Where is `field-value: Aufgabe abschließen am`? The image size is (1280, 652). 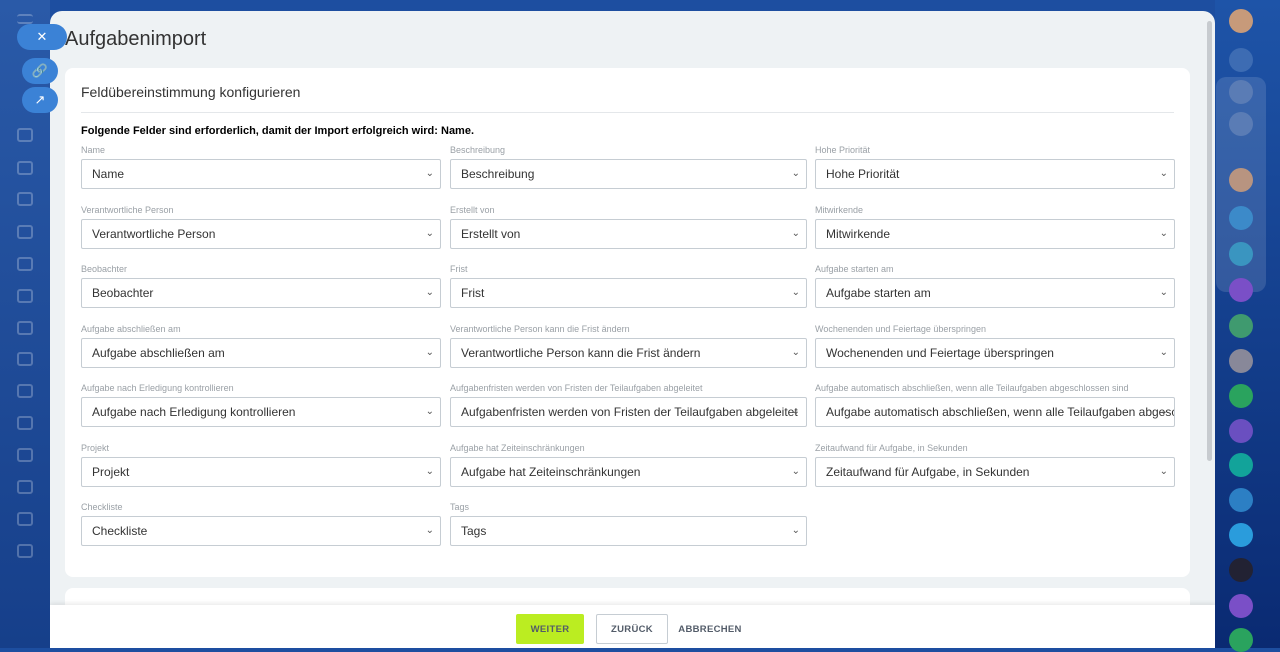
field-value: Aufgabe abschließen am is located at coordinates (158, 352).